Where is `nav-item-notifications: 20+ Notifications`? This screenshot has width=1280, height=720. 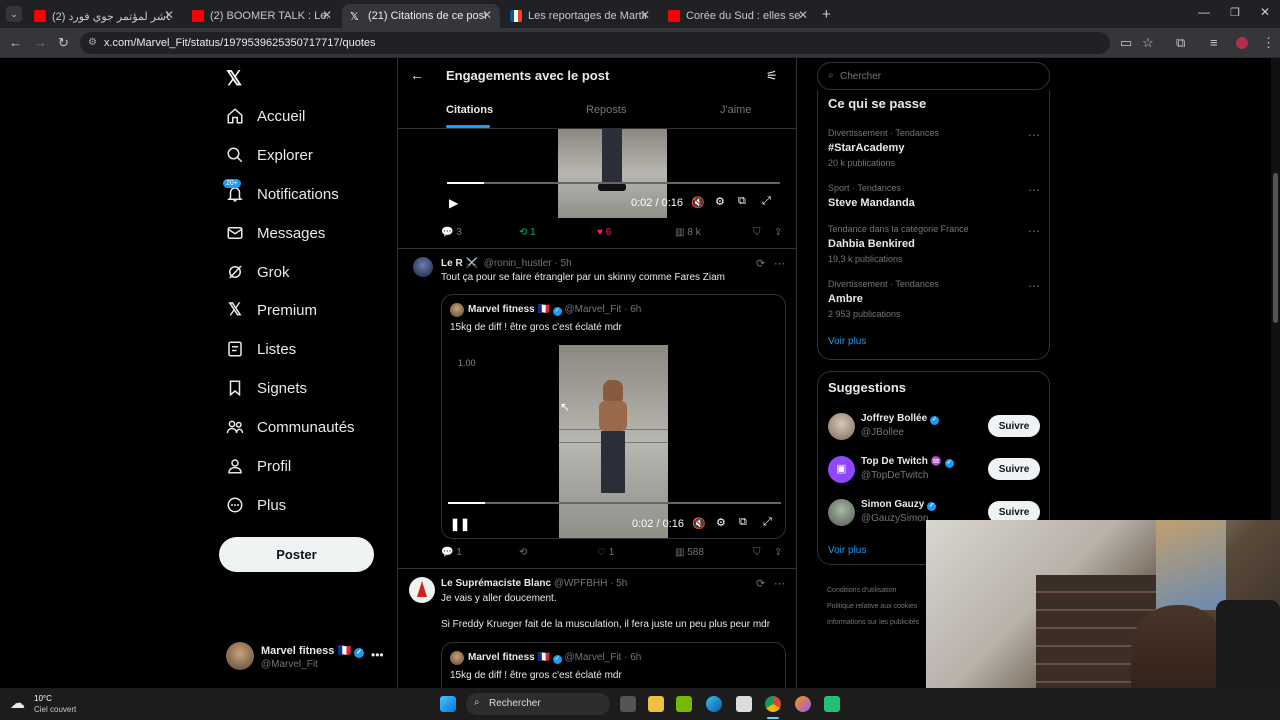 nav-item-notifications: 20+ Notifications is located at coordinates (281, 194).